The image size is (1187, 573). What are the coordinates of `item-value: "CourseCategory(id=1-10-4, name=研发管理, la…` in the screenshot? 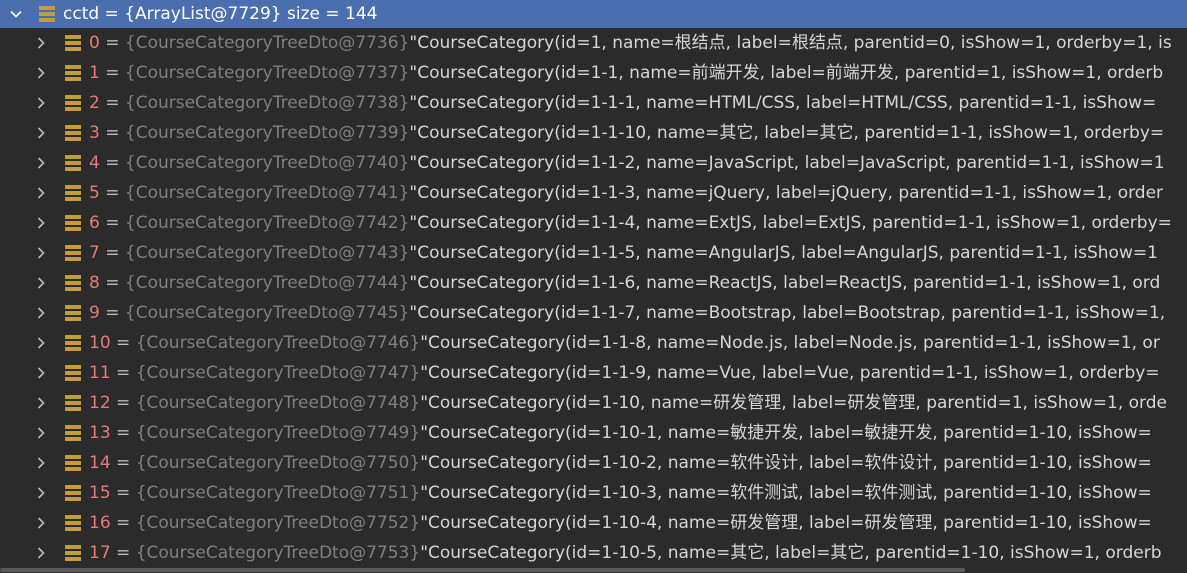 It's located at (786, 523).